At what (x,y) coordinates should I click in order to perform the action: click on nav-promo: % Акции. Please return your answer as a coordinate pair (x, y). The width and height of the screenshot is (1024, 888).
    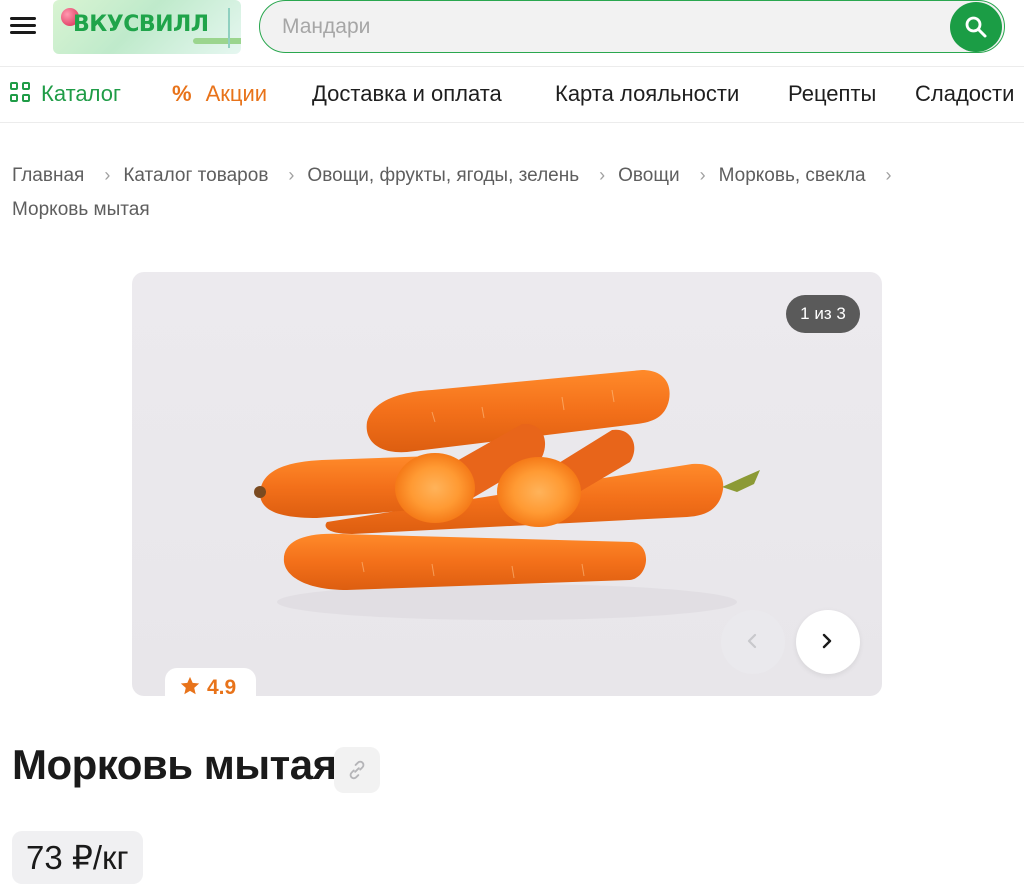
    Looking at the image, I should click on (219, 94).